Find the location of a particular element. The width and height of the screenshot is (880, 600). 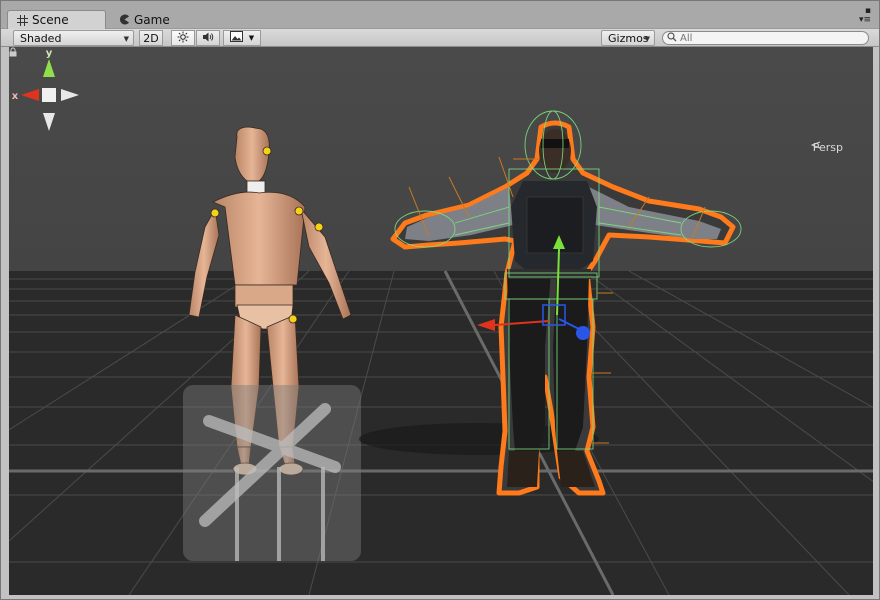

2d-mode-button: 2D is located at coordinates (151, 38).